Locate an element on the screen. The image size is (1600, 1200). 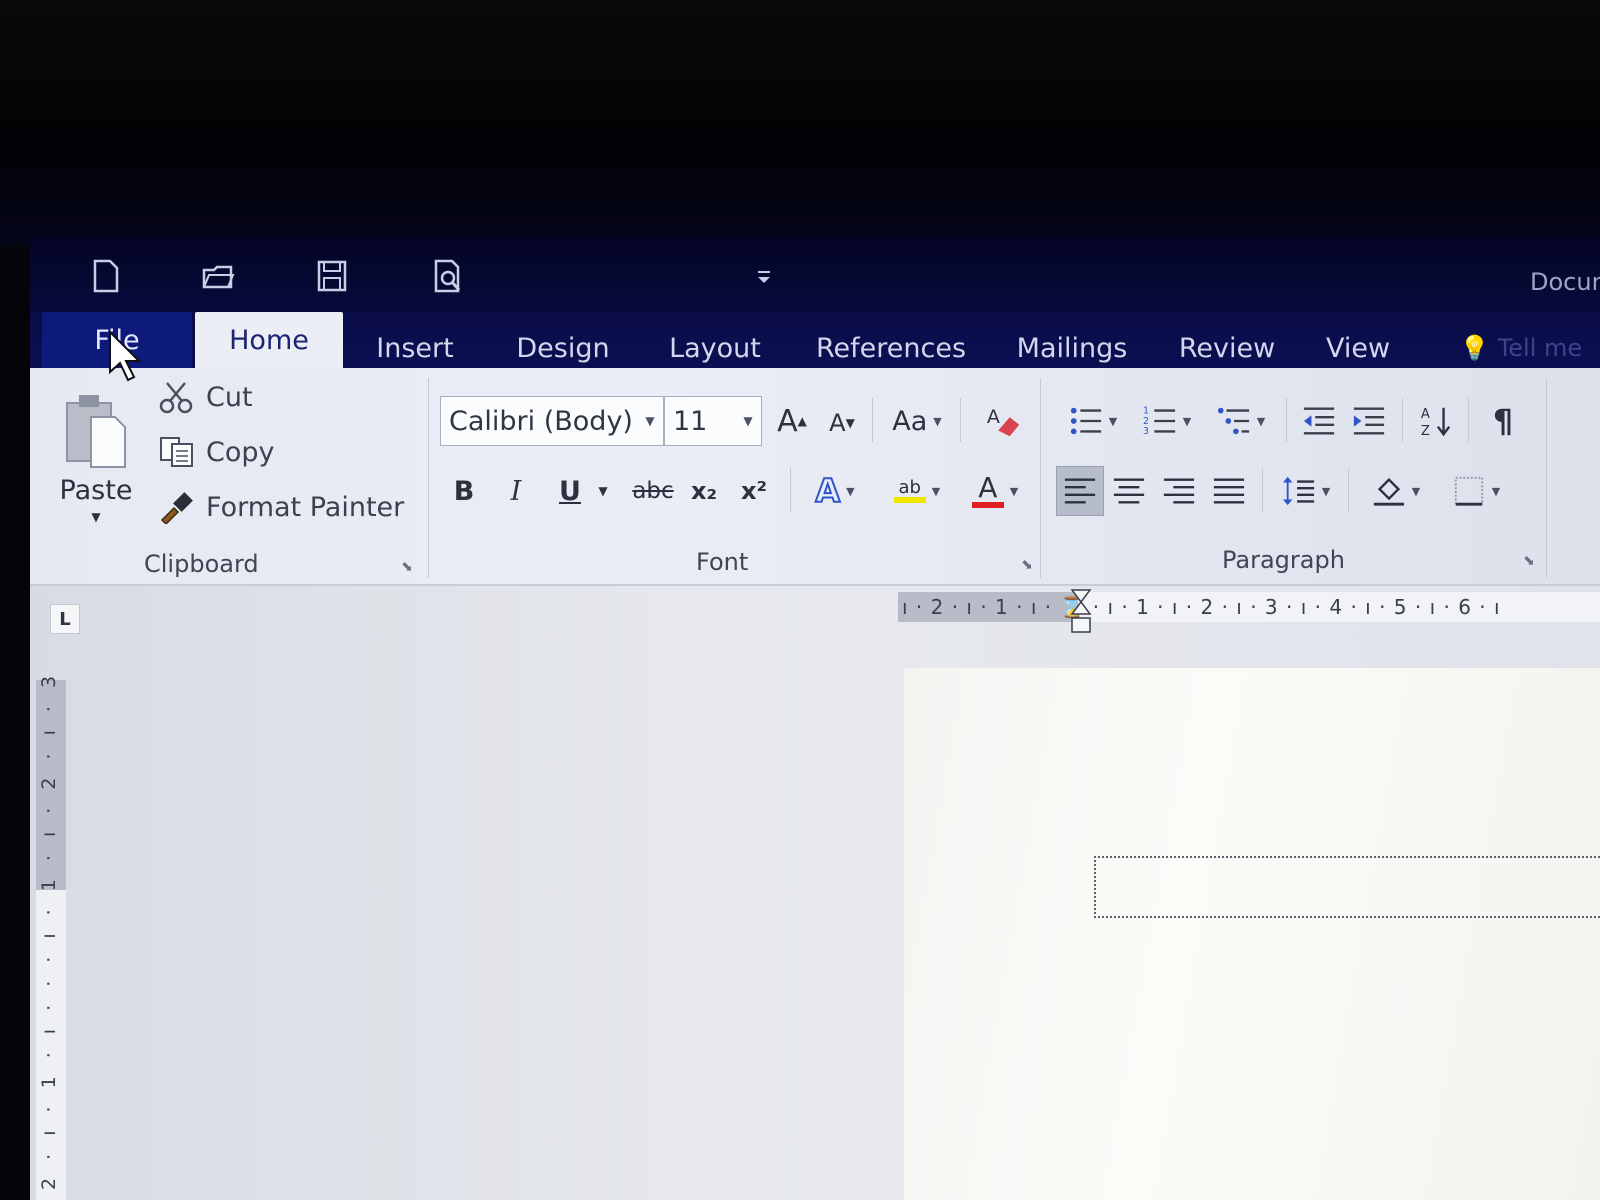
font-size-combo: 11 ▼ is located at coordinates (713, 421).